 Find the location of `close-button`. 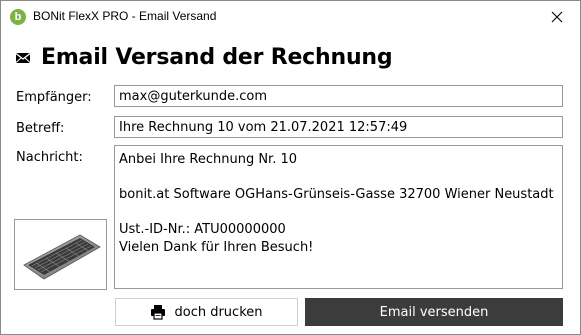

close-button is located at coordinates (557, 16).